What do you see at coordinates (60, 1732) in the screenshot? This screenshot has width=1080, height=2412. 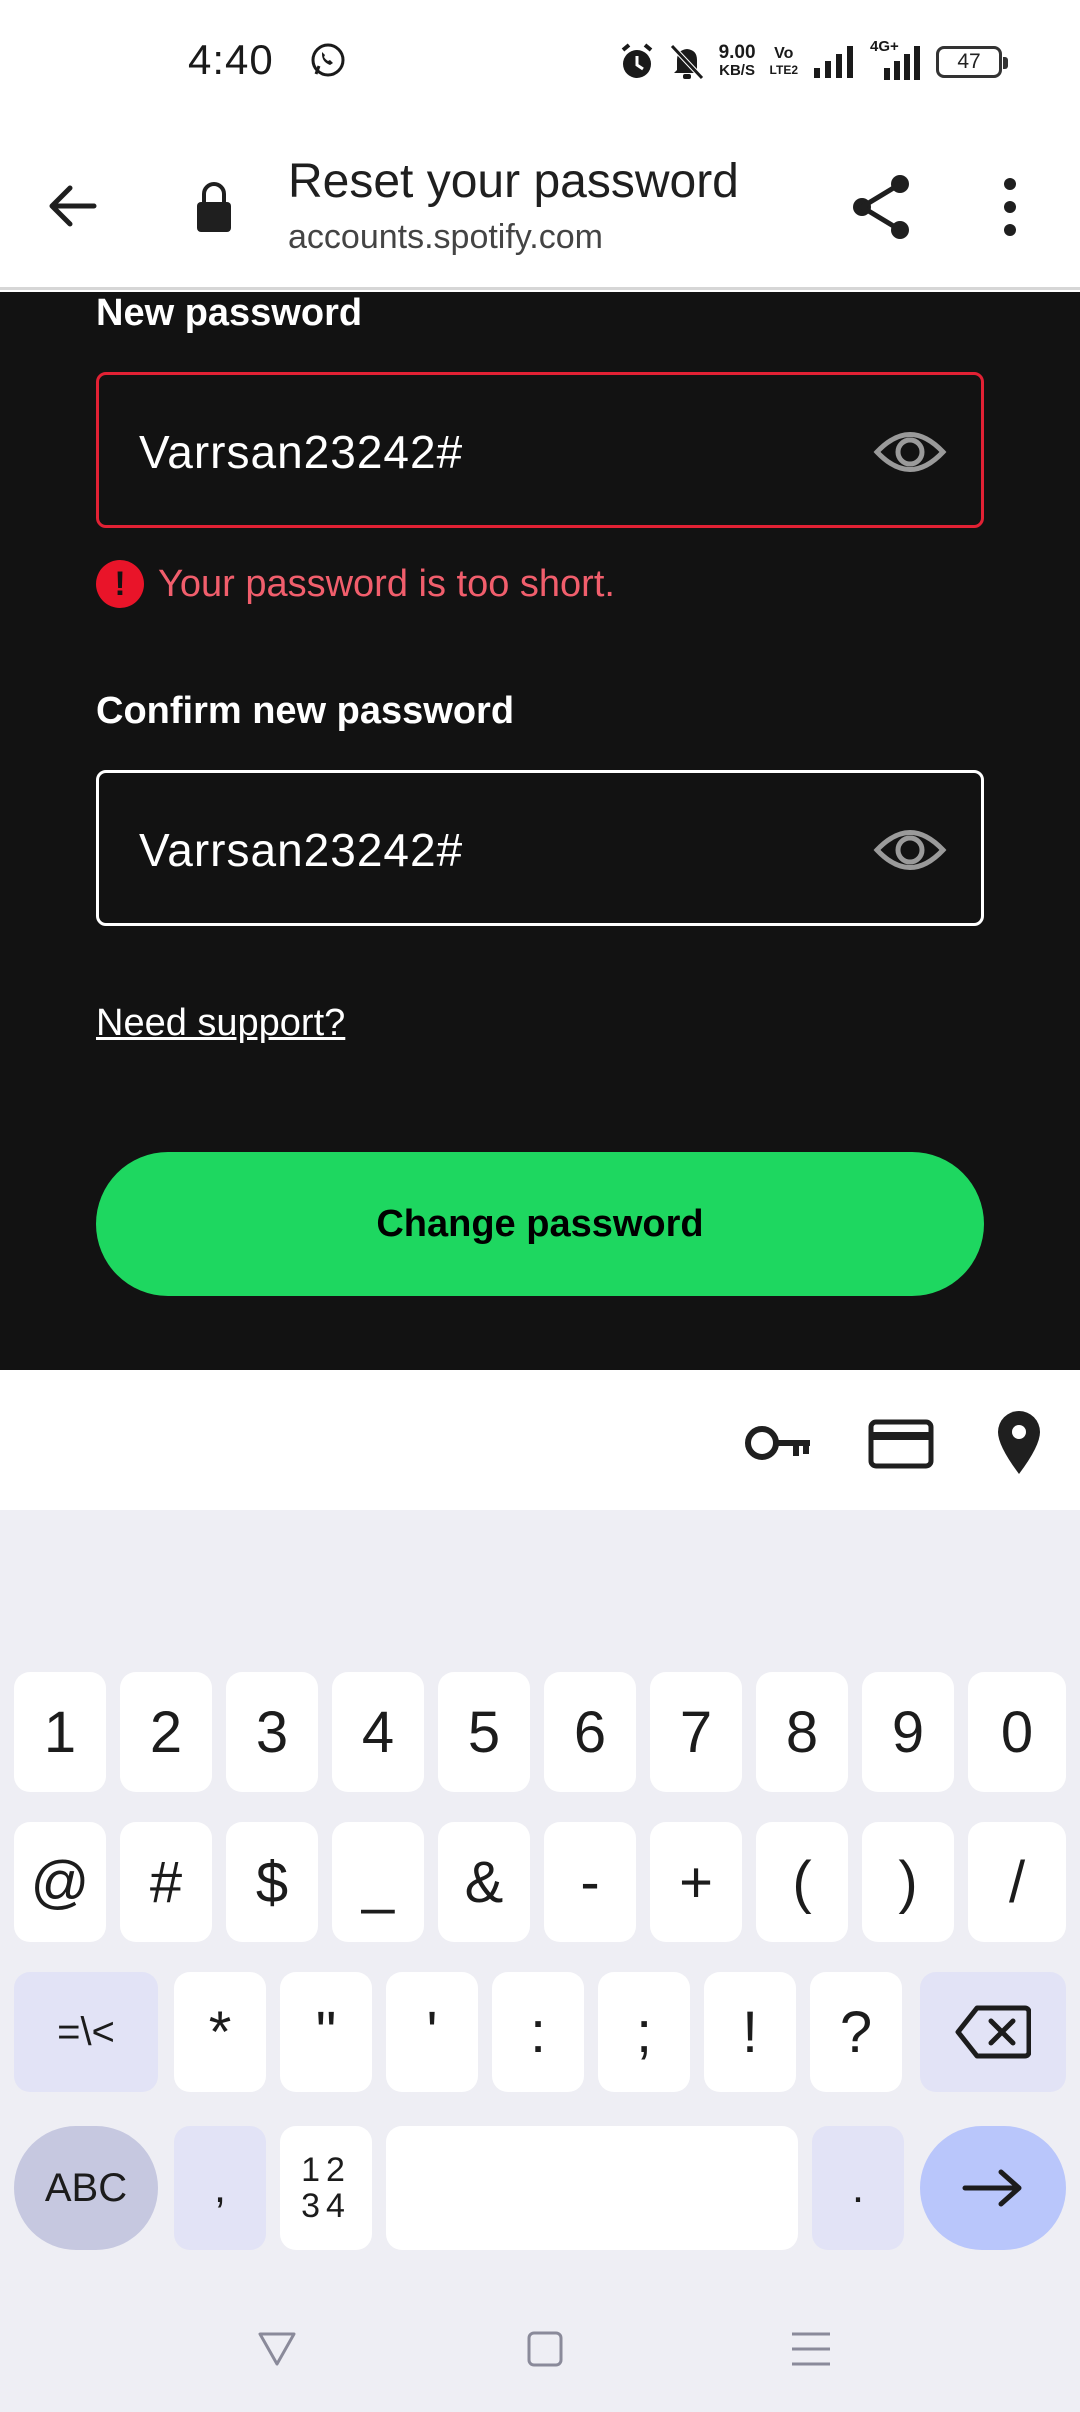 I see `key-1: 1` at bounding box center [60, 1732].